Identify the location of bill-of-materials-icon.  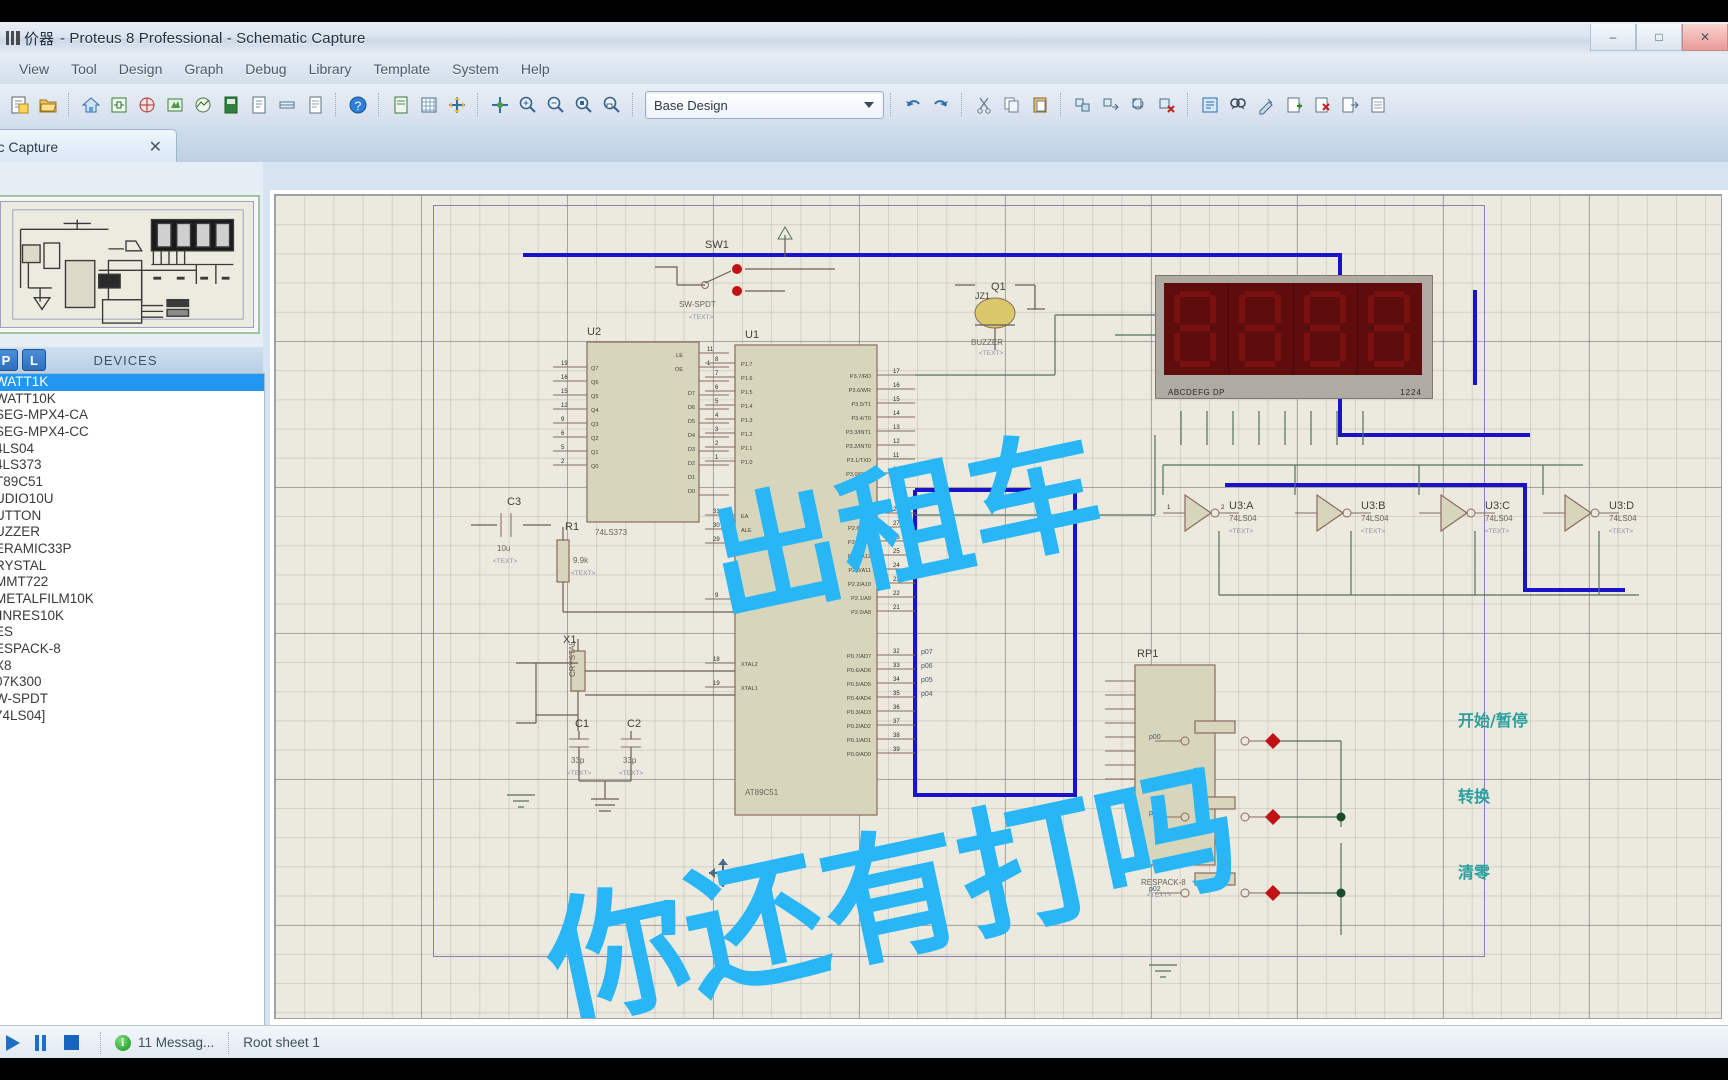
(231, 105).